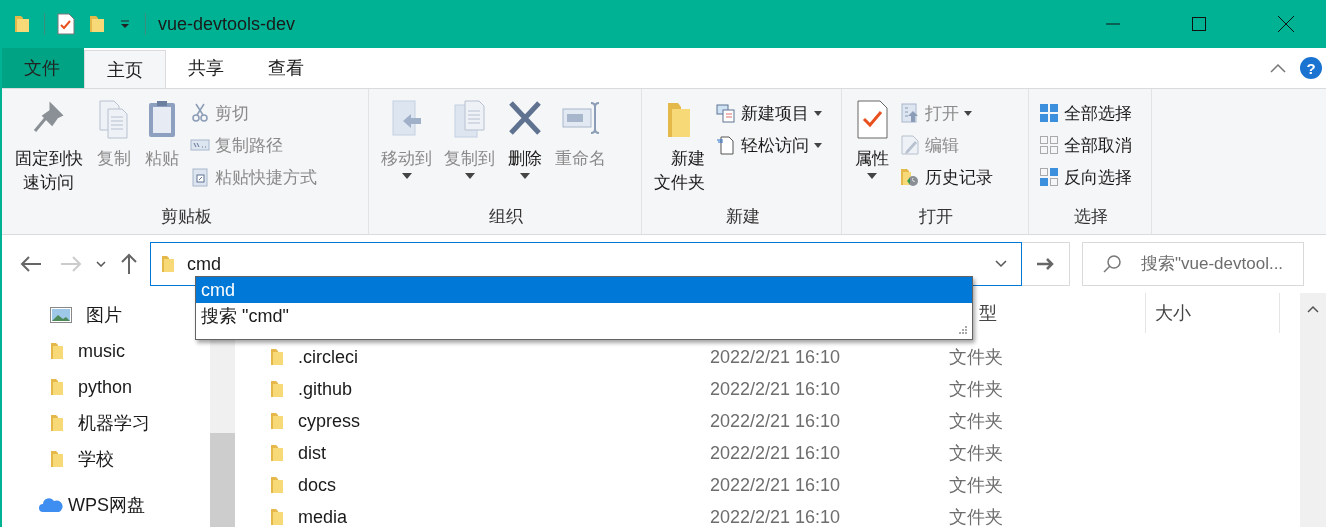 Image resolution: width=1326 pixels, height=527 pixels. What do you see at coordinates (227, 24) in the screenshot?
I see `window-title: vue-devtools-dev` at bounding box center [227, 24].